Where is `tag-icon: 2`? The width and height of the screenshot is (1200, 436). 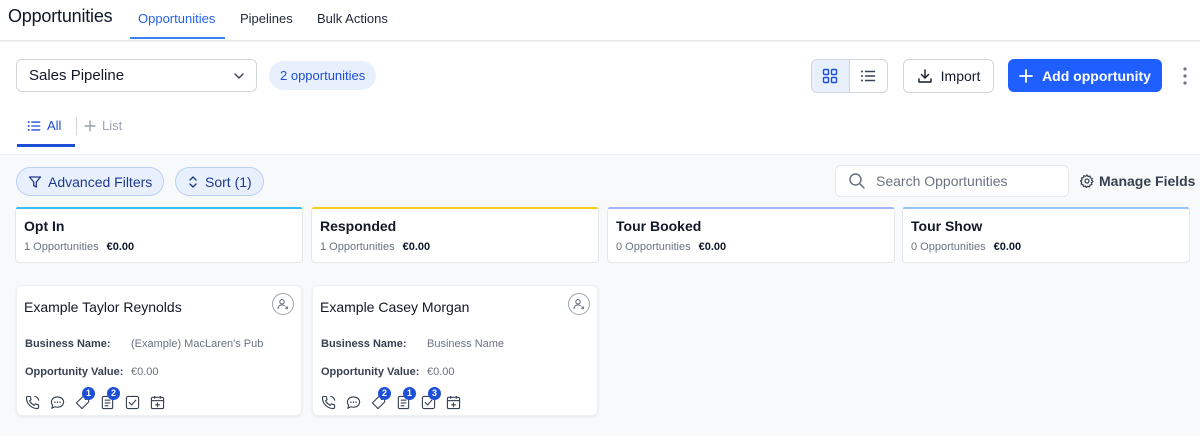 tag-icon: 2 is located at coordinates (381, 398).